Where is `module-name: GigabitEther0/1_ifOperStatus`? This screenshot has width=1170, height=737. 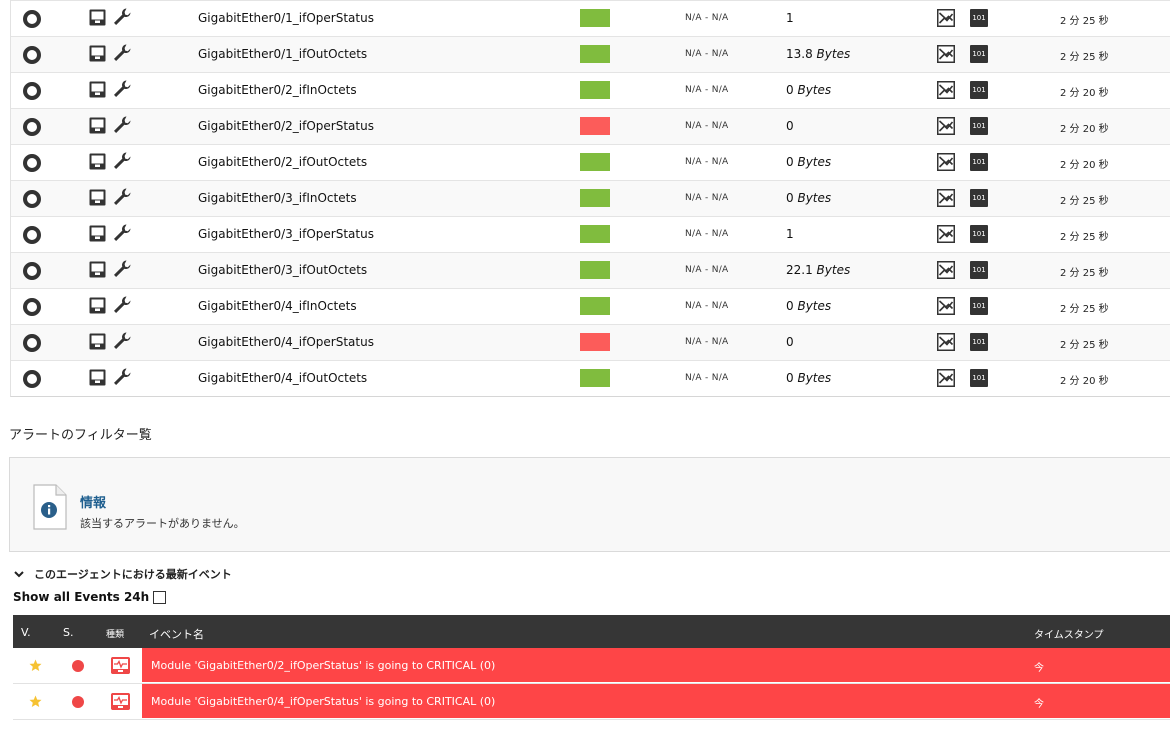 module-name: GigabitEther0/1_ifOperStatus is located at coordinates (286, 18).